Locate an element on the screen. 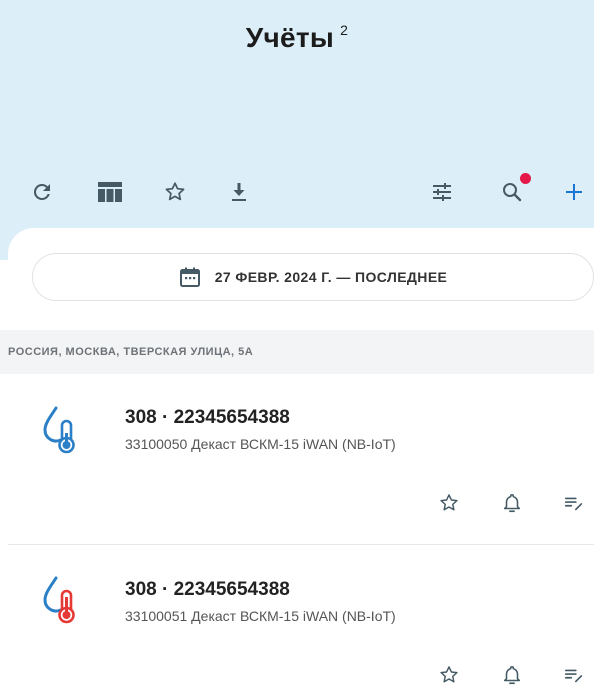 The image size is (594, 698). record-subtitle: 33100051 Декаст ВСКМ-15 iWAN (NB-IoT) is located at coordinates (260, 616).